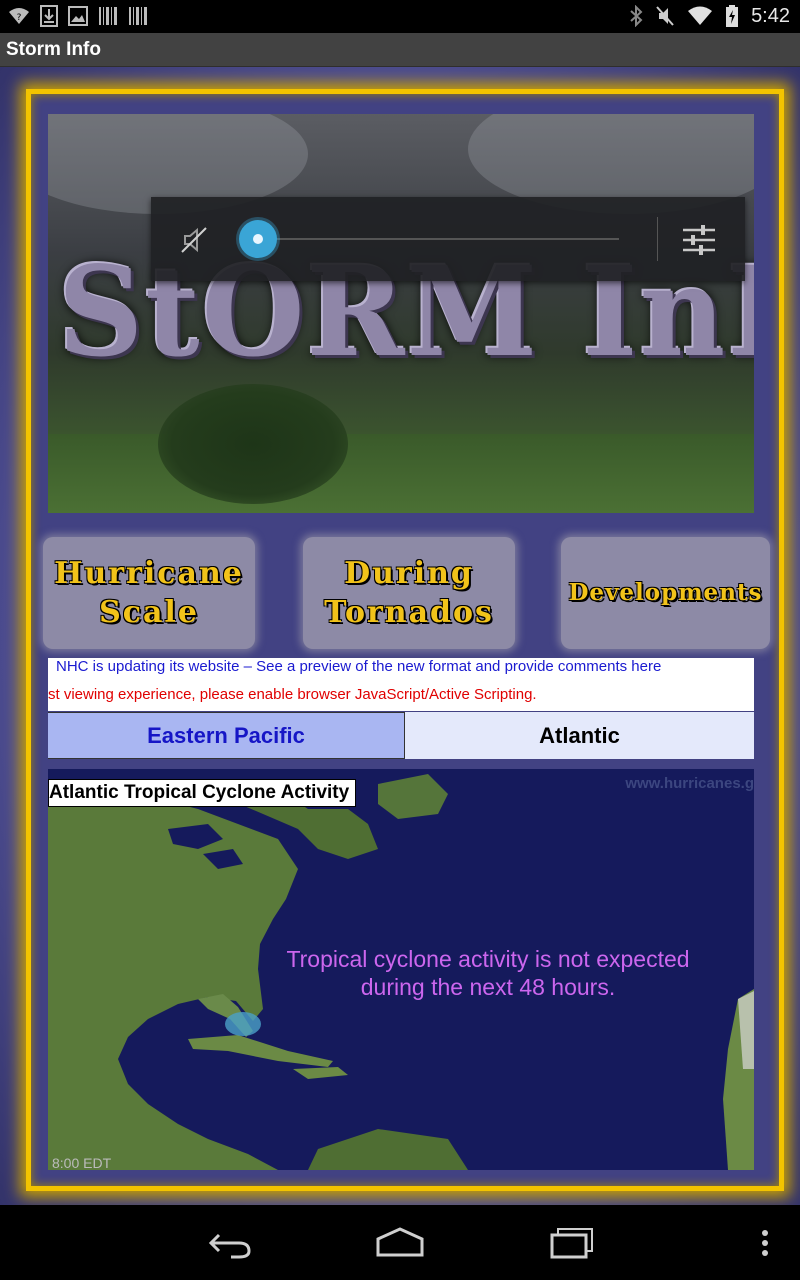 The height and width of the screenshot is (1280, 800). I want to click on tab-eastern-pacific: Eastern Pacific, so click(226, 735).